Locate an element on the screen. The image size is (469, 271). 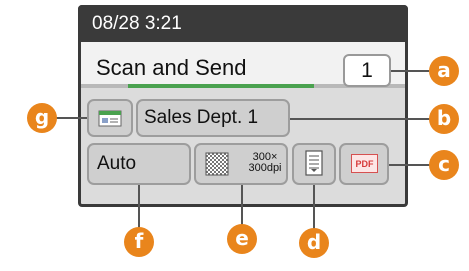
callout-line-e is located at coordinates (242, 205).